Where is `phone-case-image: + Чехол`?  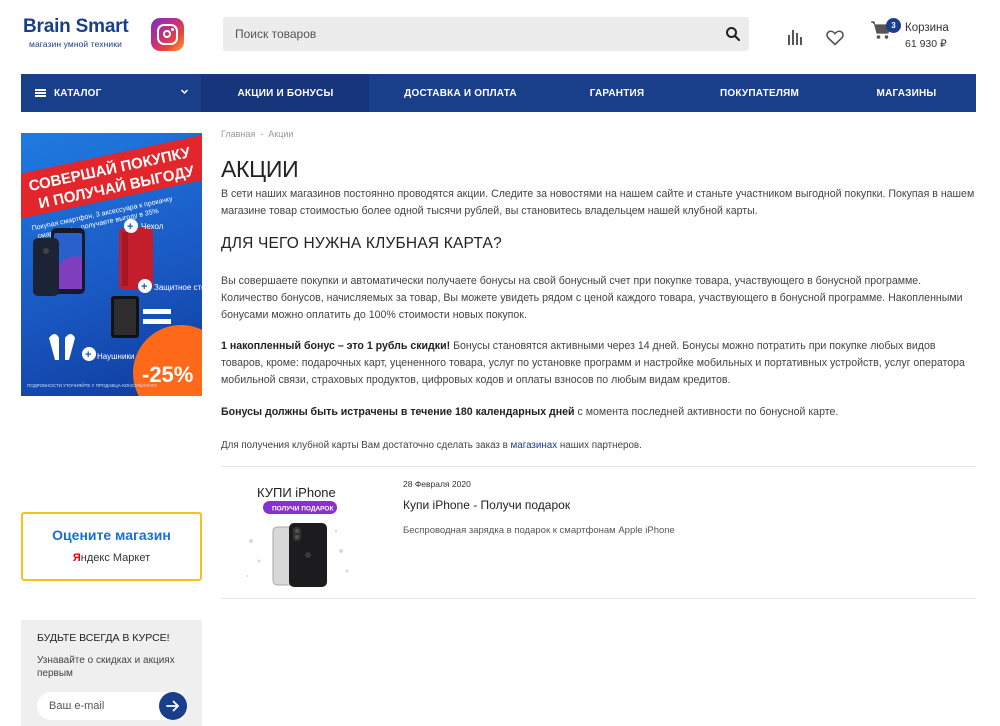
phone-case-image: + Чехол is located at coordinates (141, 254).